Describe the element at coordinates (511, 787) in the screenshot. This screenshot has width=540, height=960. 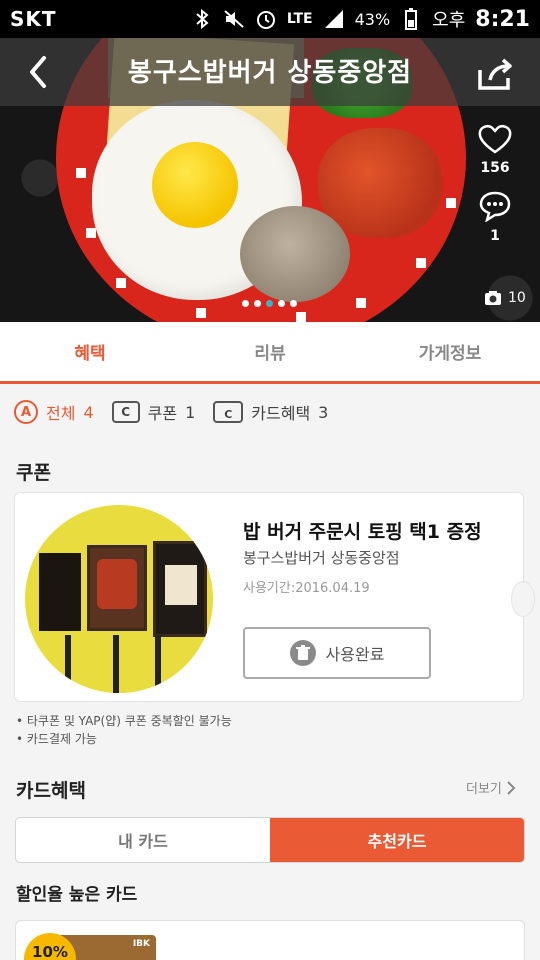
I see `chevron-right-icon` at that location.